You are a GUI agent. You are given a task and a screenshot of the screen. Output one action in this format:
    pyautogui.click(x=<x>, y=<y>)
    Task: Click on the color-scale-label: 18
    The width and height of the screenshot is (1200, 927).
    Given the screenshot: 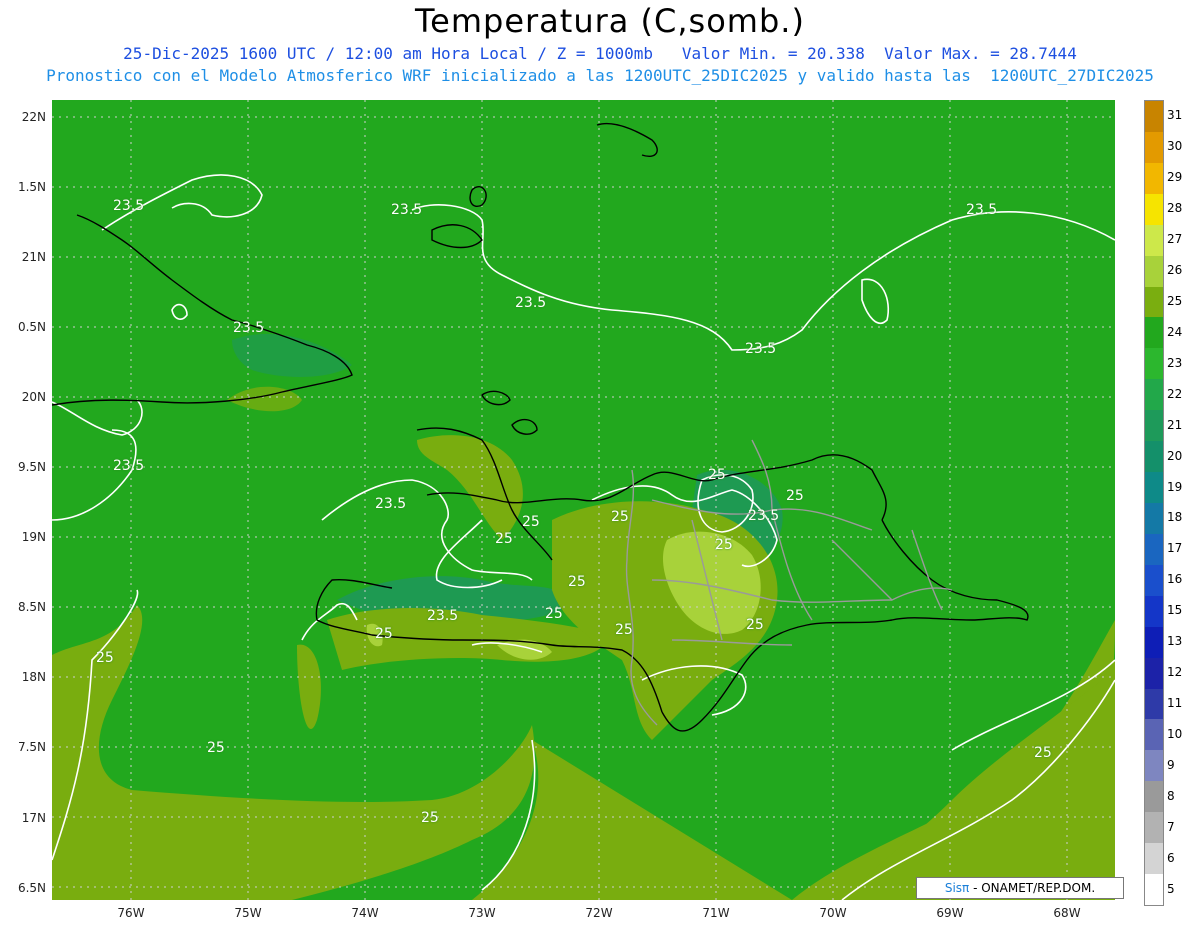 What is the action you would take?
    pyautogui.click(x=1175, y=517)
    